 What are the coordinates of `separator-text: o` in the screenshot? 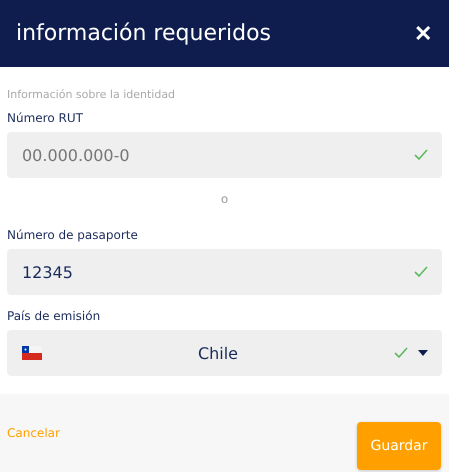 It's located at (224, 199).